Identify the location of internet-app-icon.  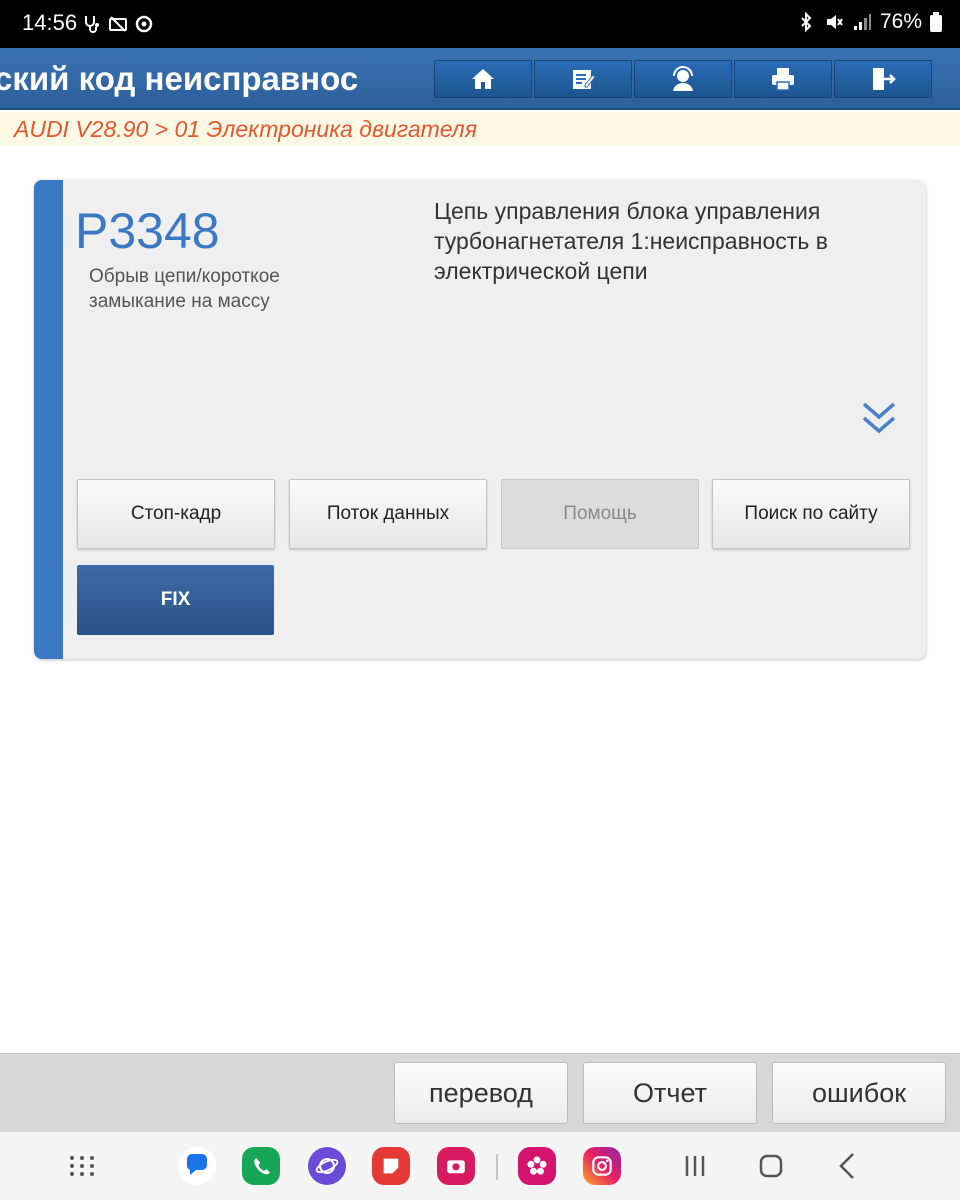
(327, 1166).